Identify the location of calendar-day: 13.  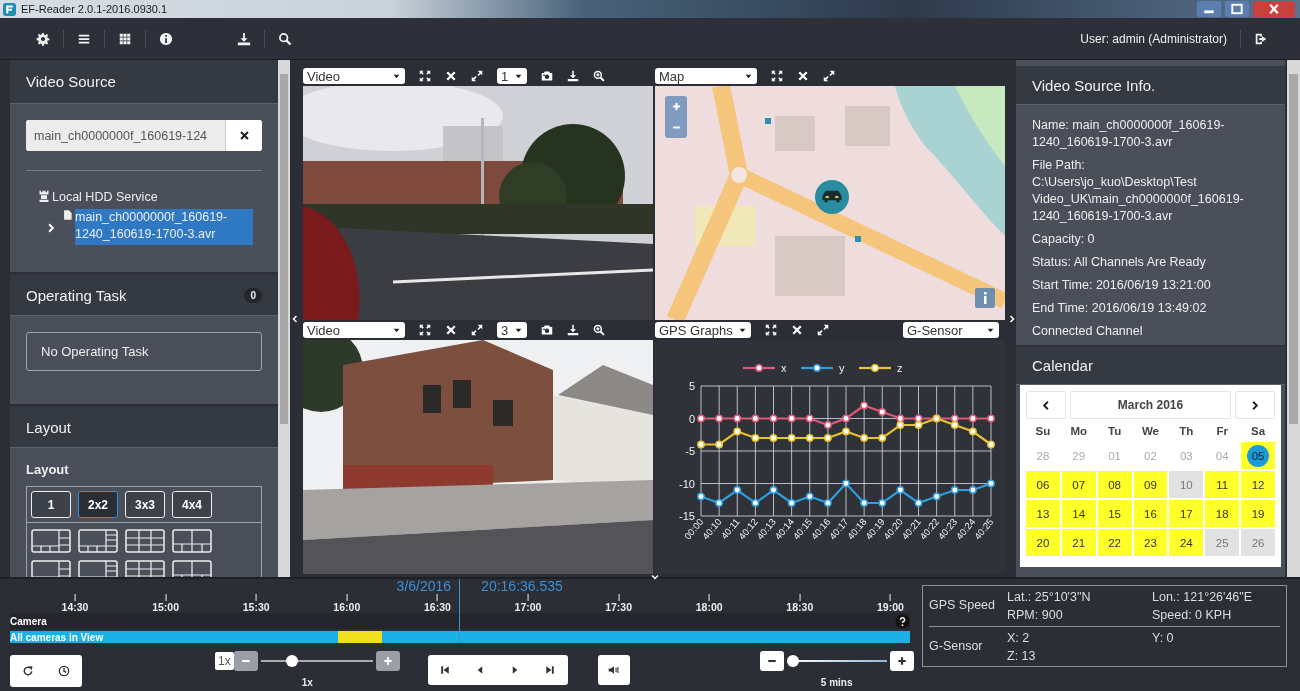
(1043, 513).